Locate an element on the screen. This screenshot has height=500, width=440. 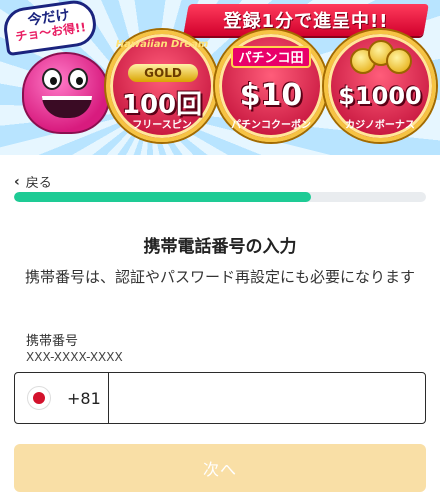
offer-amount: $10 is located at coordinates (271, 95).